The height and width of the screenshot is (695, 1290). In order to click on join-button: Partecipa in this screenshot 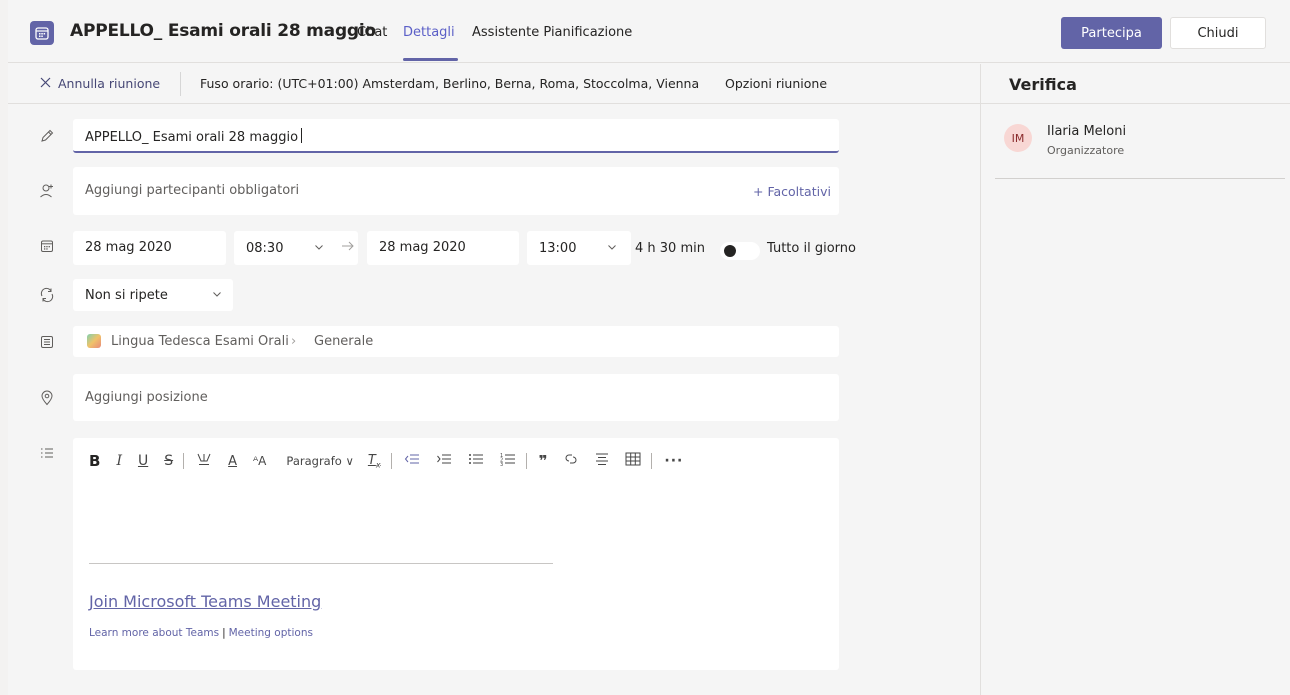, I will do `click(1111, 33)`.